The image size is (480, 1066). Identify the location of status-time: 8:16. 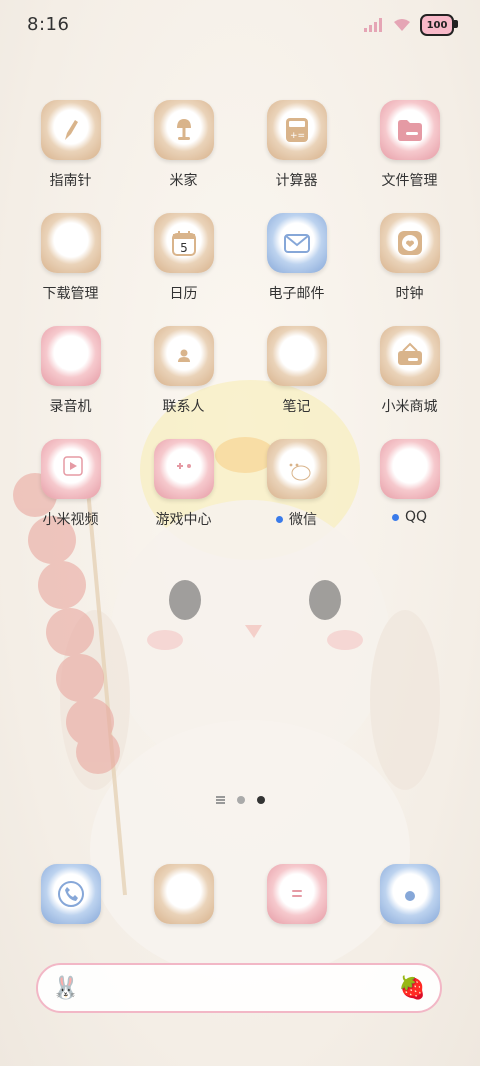
(48, 24).